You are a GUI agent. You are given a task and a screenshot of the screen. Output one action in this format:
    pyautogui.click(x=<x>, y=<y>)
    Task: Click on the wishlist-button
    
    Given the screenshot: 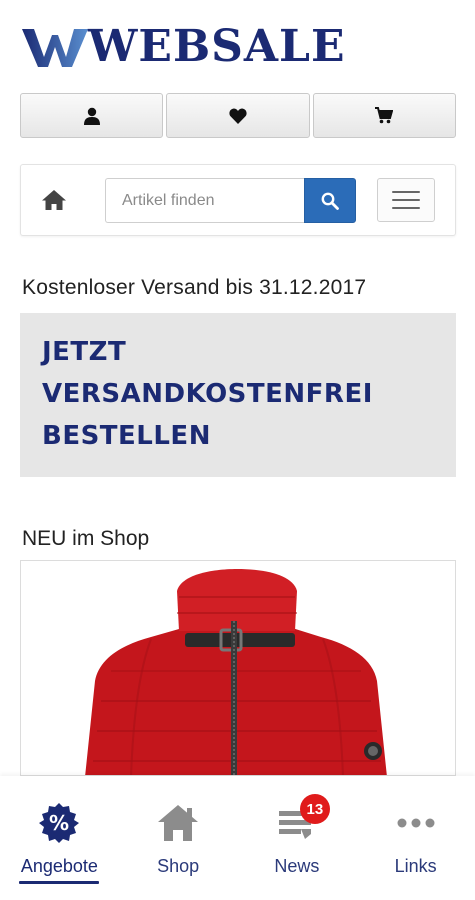 What is the action you would take?
    pyautogui.click(x=238, y=115)
    